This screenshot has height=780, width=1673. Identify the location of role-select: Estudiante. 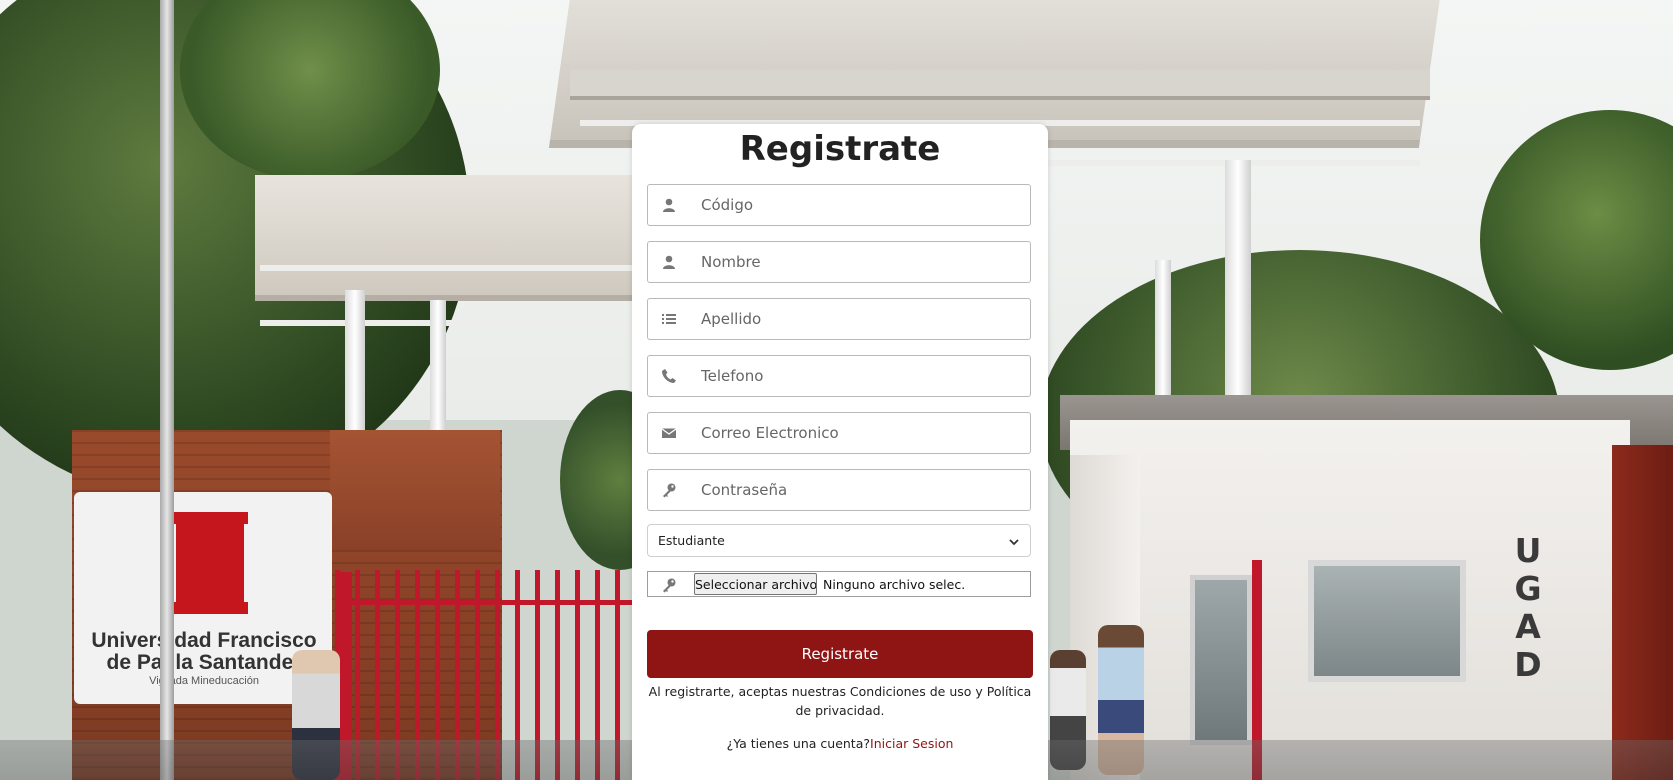
(839, 540).